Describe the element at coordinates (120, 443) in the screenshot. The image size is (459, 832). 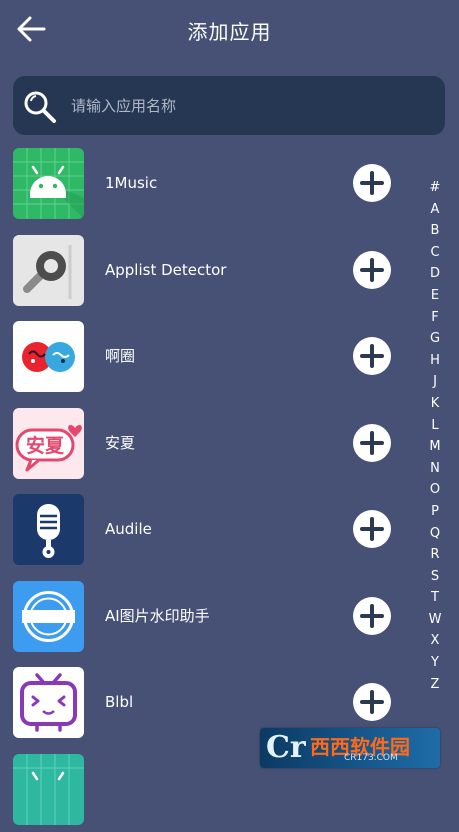
I see `app-name: 安夏` at that location.